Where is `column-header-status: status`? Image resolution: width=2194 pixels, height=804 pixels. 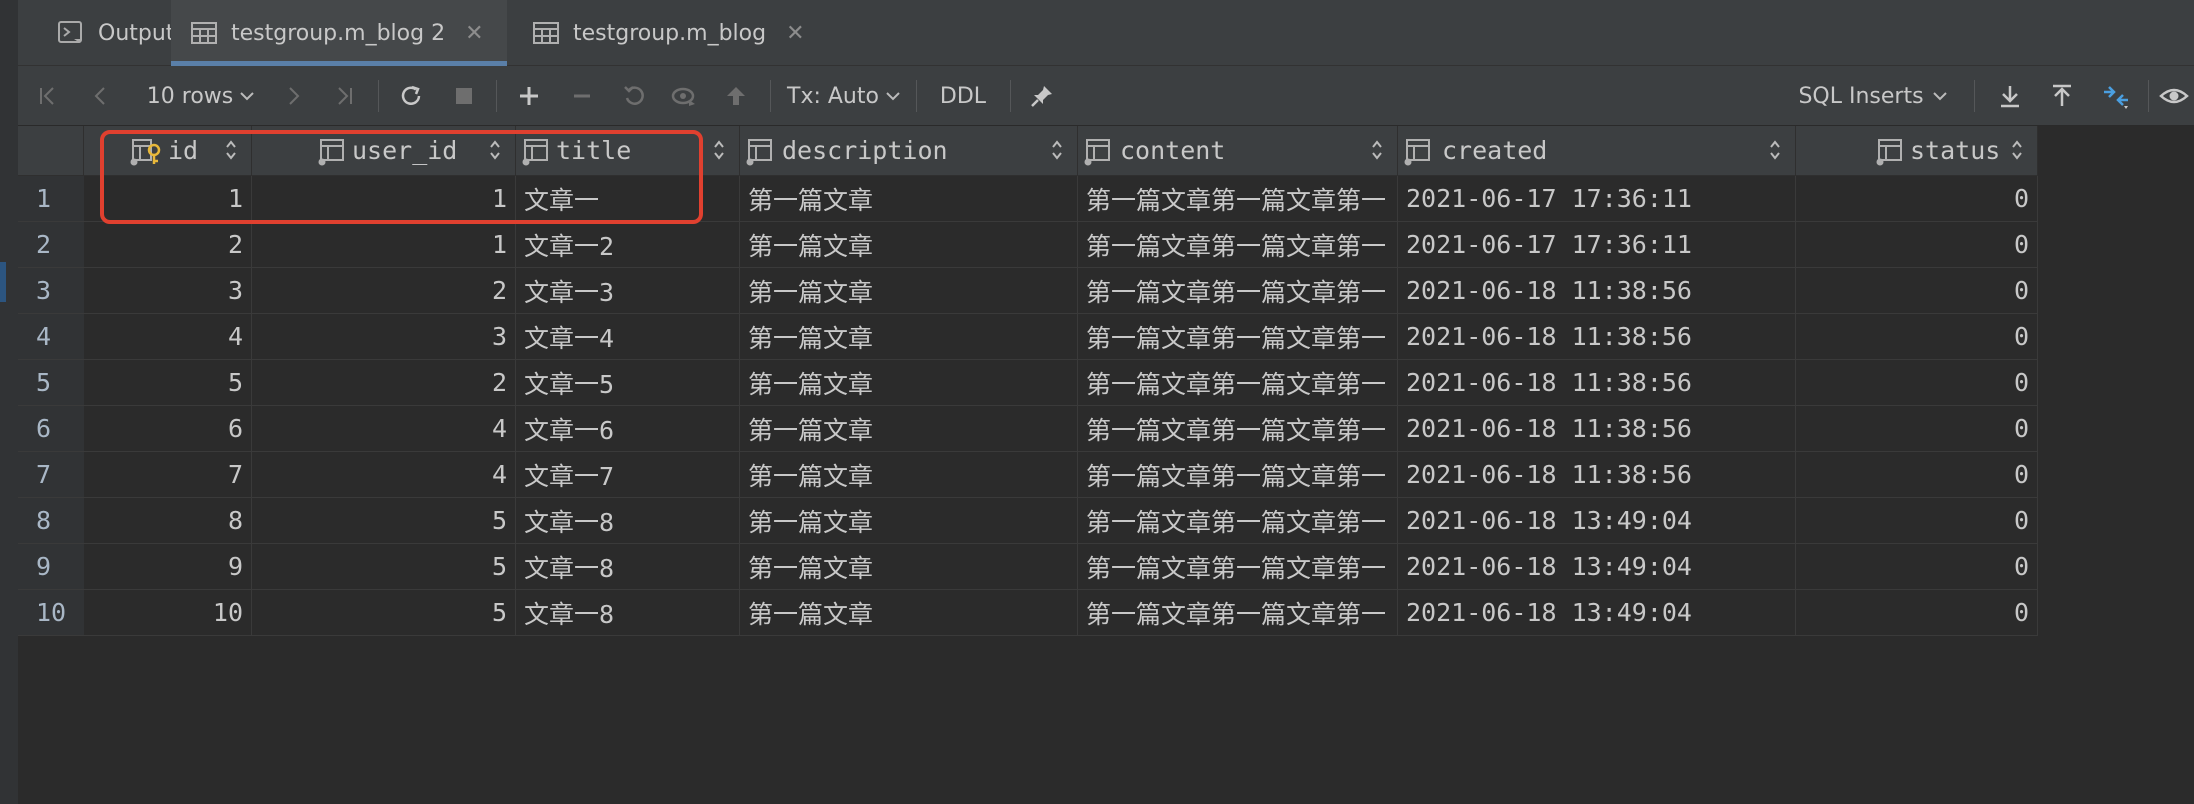
column-header-status: status is located at coordinates (1917, 151).